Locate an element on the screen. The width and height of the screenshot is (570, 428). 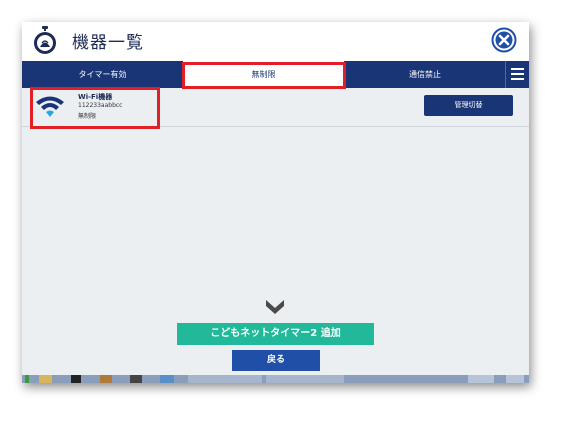
media-icon is located at coordinates (136, 379).